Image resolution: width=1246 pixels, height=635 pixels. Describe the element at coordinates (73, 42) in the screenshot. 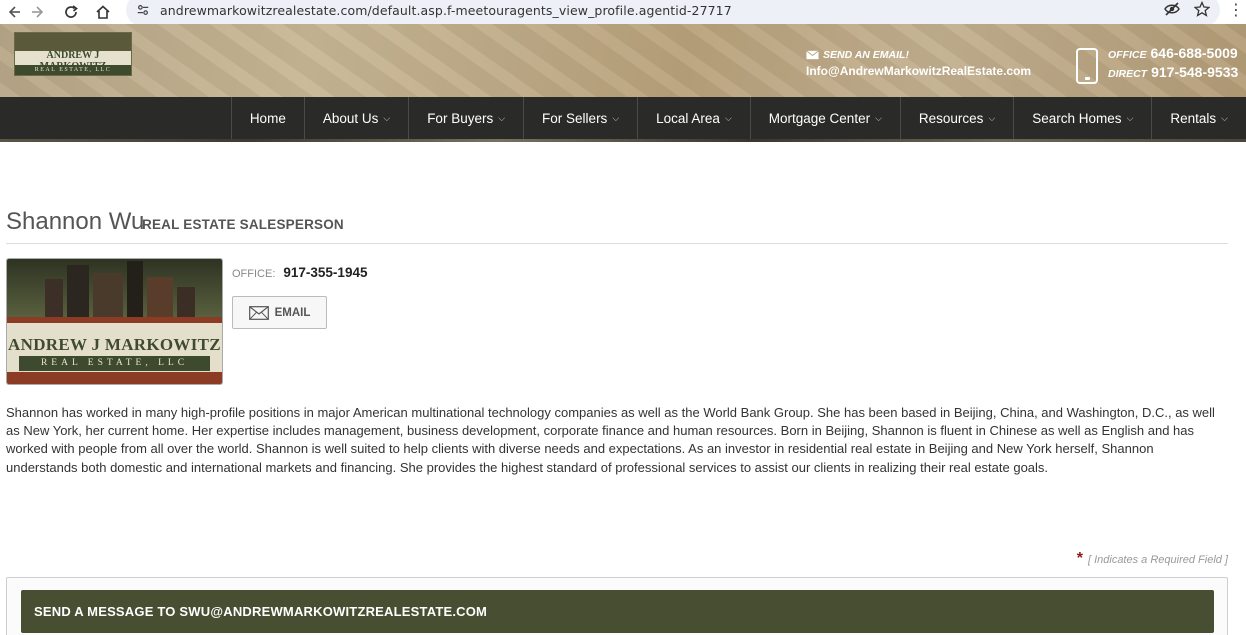

I see `logo-skyline` at that location.